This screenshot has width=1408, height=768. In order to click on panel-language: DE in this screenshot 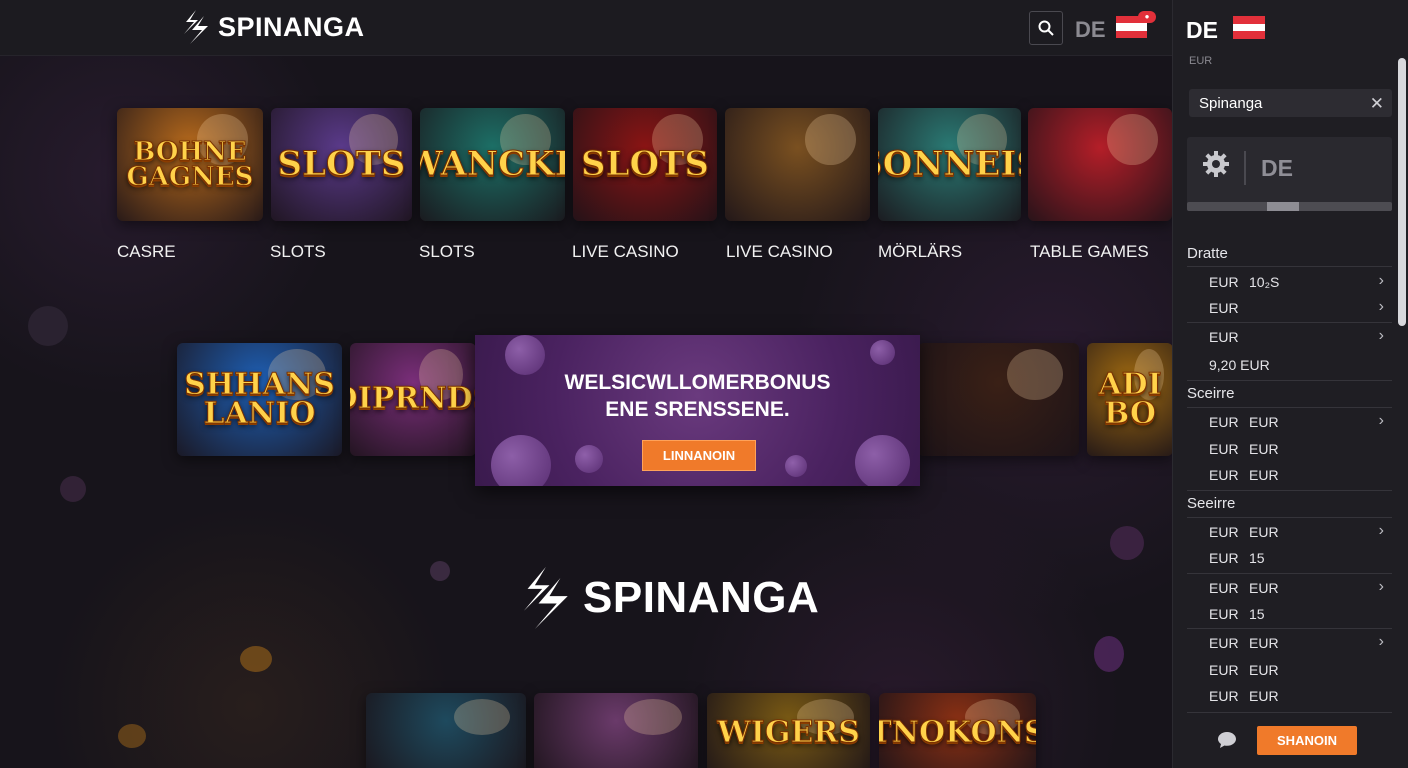, I will do `click(1202, 30)`.